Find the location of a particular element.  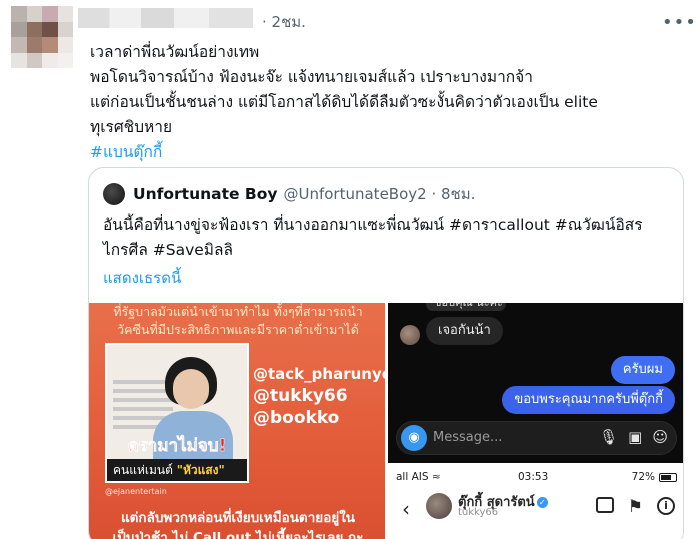

profile-avatar is located at coordinates (439, 506).